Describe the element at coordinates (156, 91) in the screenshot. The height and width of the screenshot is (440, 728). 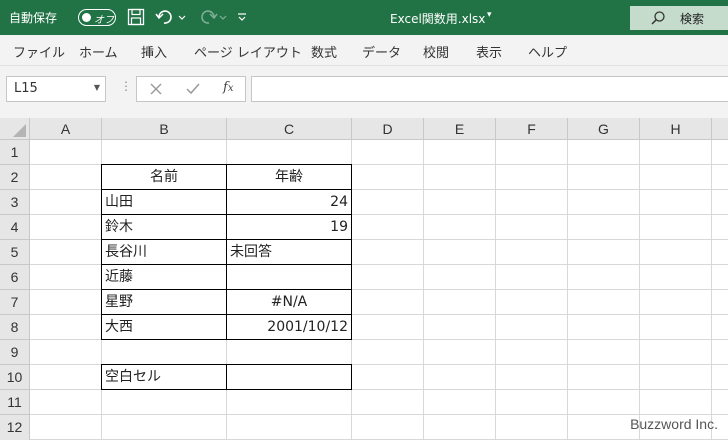
I see `cancel-icon` at that location.